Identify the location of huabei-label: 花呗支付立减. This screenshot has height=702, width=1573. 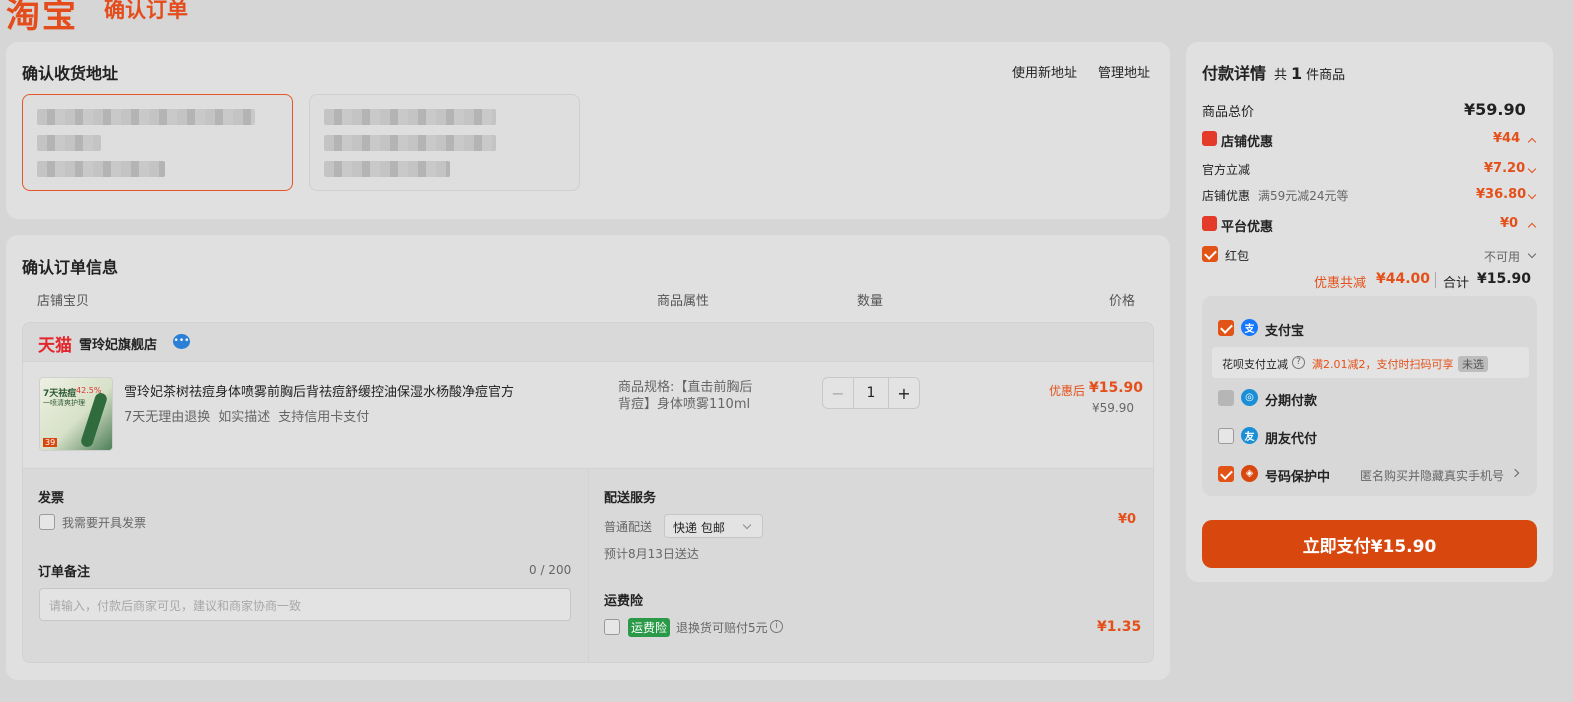
(1255, 364).